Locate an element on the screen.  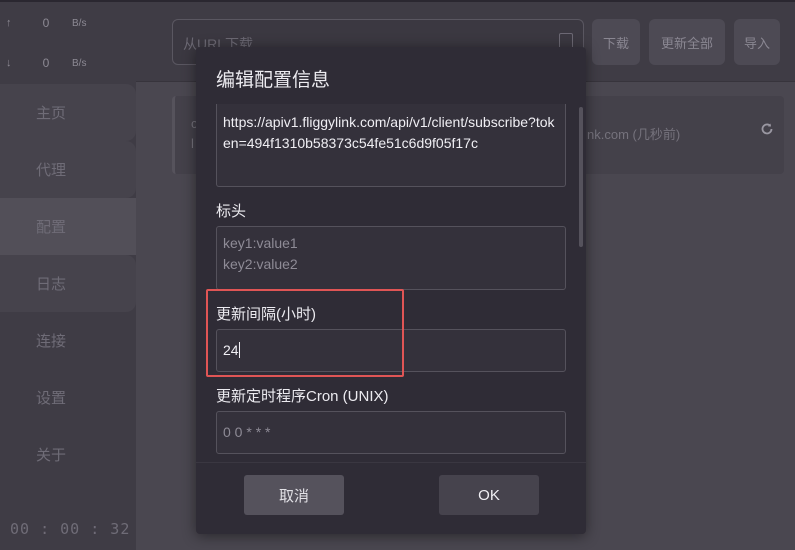
sidebar-item-settings: 设置 is located at coordinates (68, 397).